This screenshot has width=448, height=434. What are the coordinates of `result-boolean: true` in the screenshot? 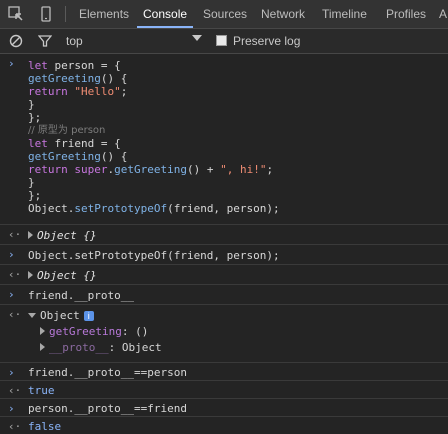 It's located at (41, 390).